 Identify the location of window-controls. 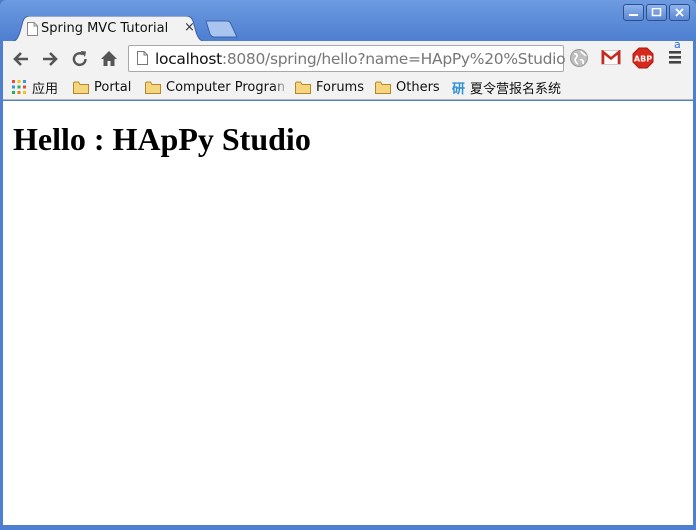
(656, 12).